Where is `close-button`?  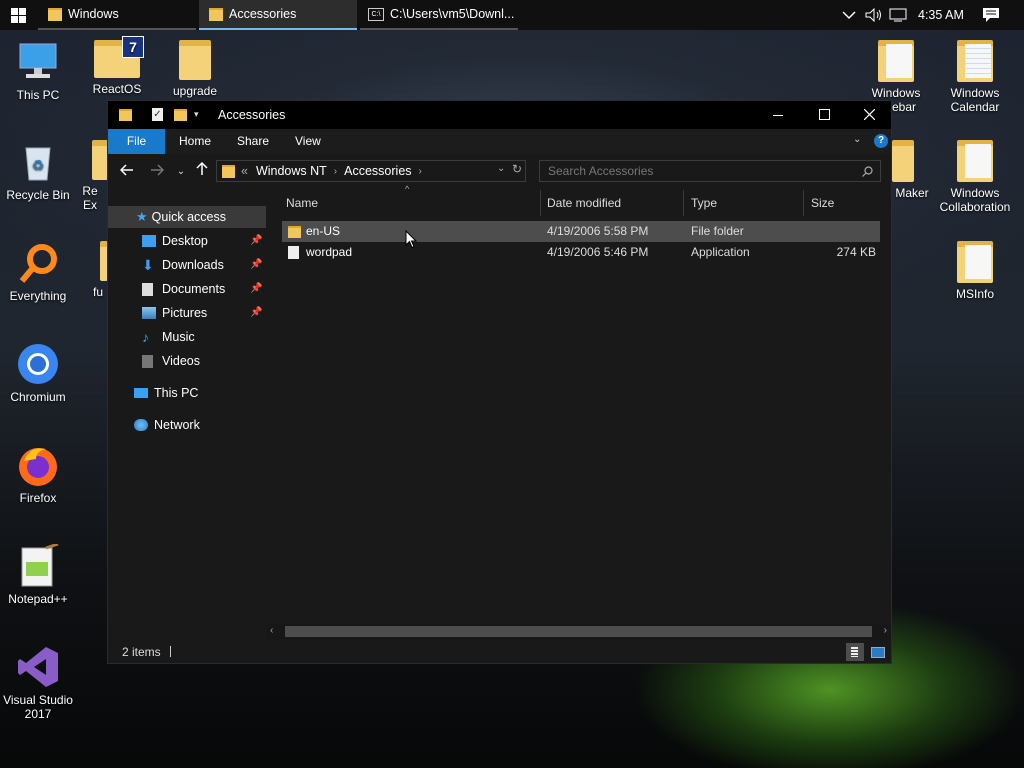
close-button is located at coordinates (870, 115).